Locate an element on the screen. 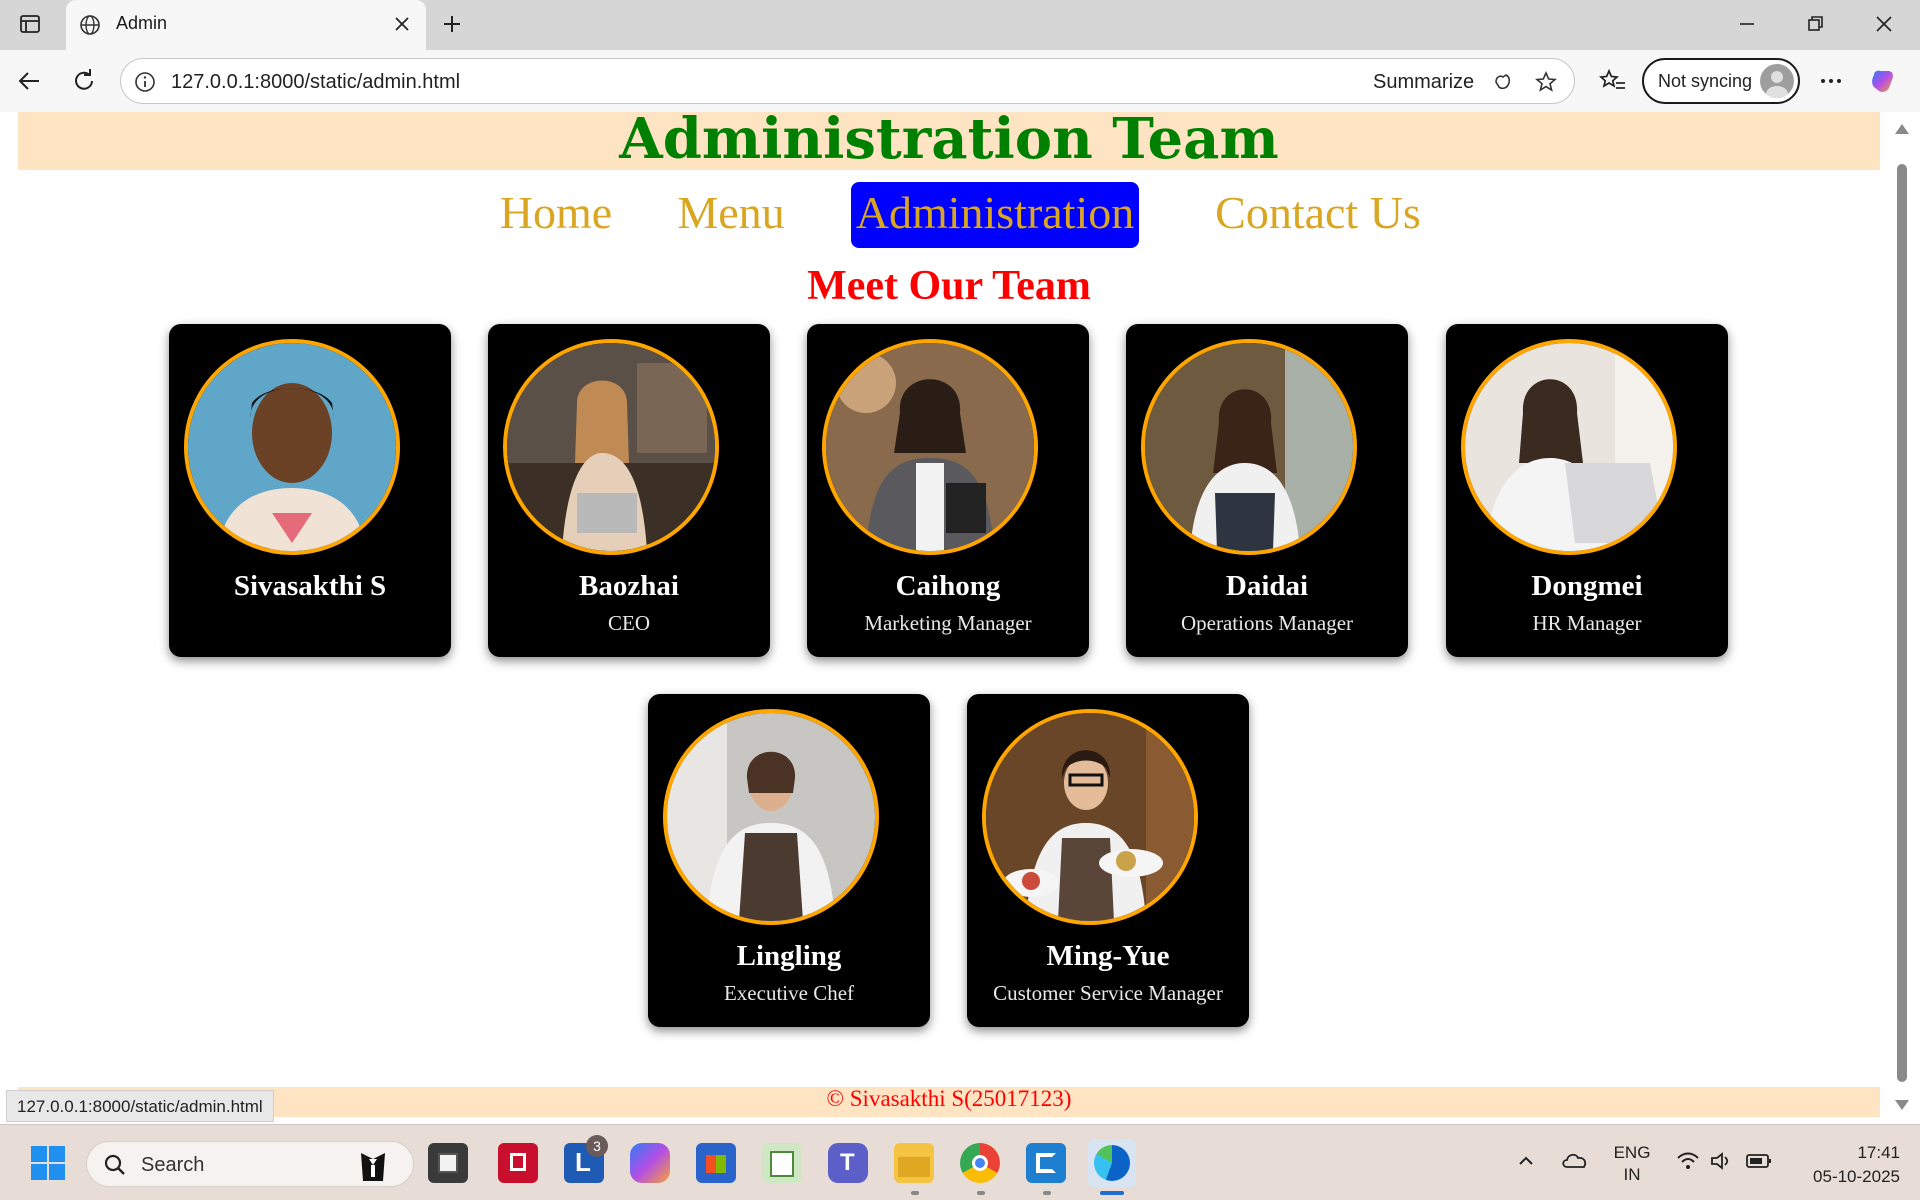 The image size is (1920, 1200). site-nav: Home Menu Administration Contact Us is located at coordinates (949, 215).